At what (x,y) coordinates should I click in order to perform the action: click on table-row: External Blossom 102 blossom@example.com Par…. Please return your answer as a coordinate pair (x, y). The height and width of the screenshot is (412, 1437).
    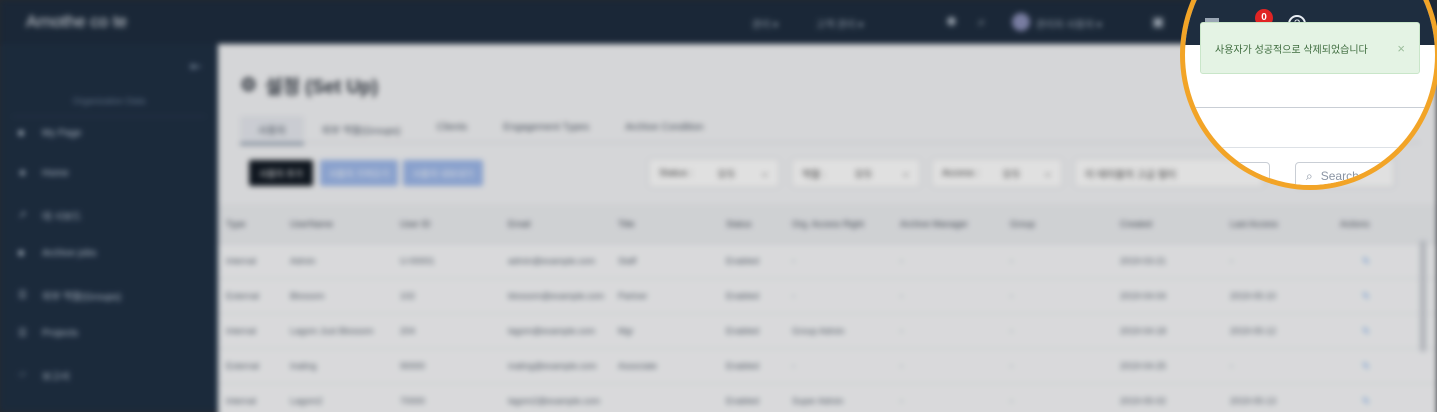
    Looking at the image, I should click on (827, 296).